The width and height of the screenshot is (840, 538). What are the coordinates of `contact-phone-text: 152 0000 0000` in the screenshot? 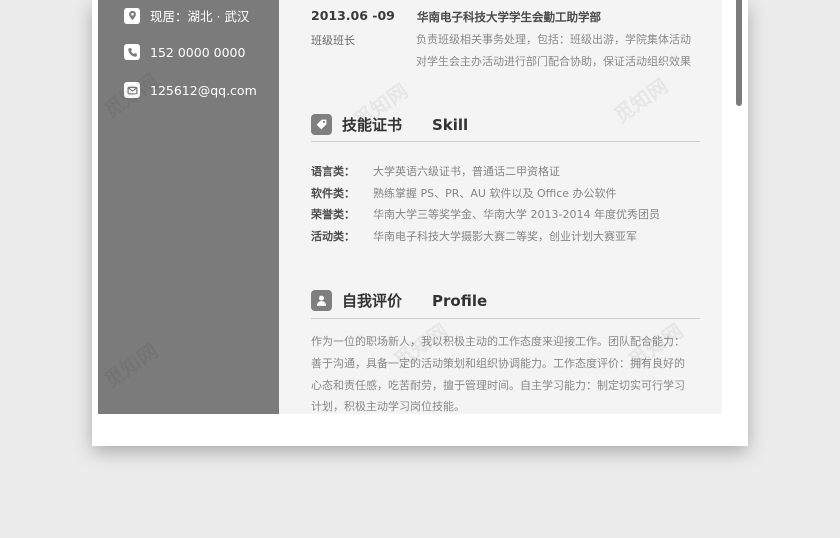 It's located at (198, 52).